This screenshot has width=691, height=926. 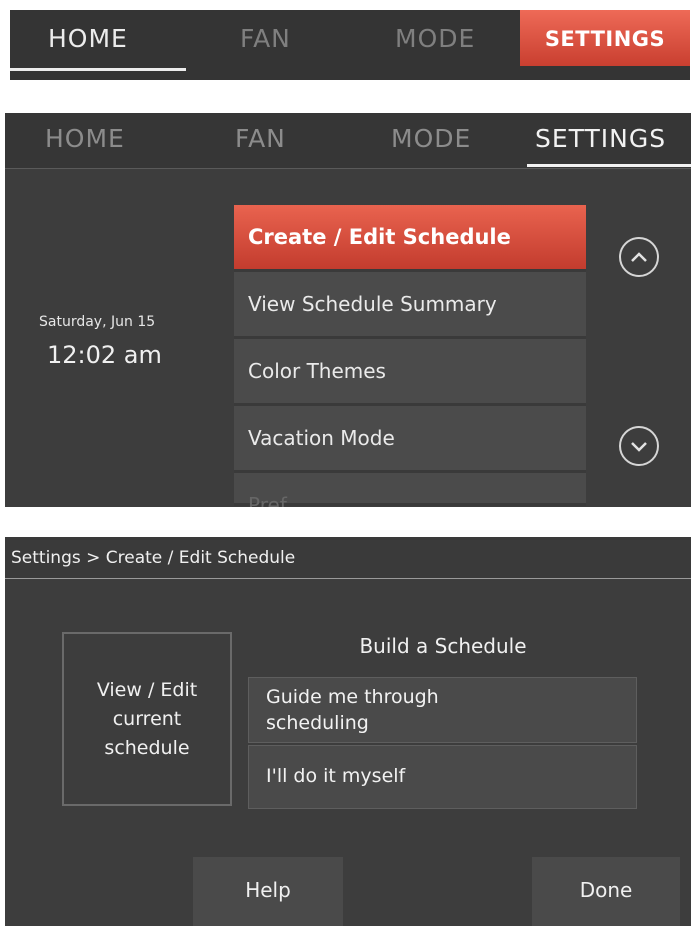 I want to click on time-label: 12:02 am, so click(x=104, y=355).